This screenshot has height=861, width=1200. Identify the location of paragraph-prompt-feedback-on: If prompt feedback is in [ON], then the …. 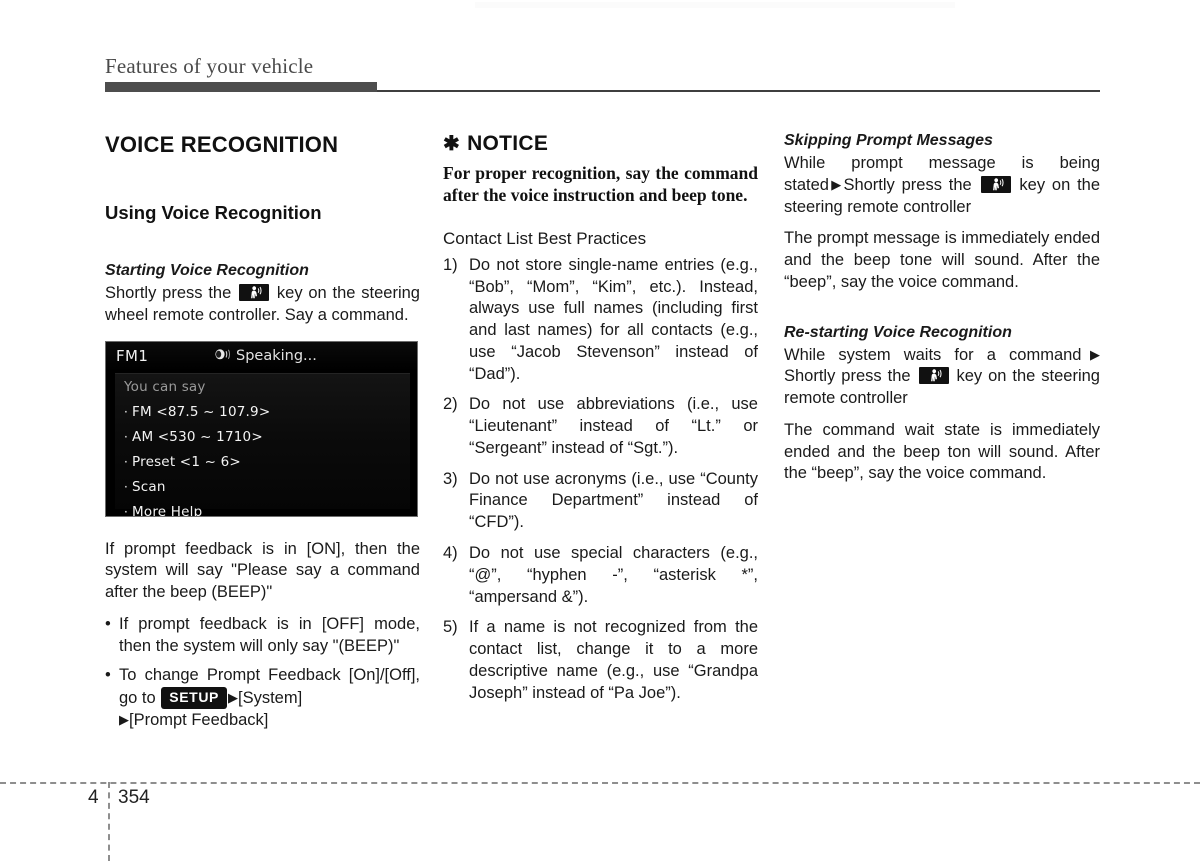
(262, 570).